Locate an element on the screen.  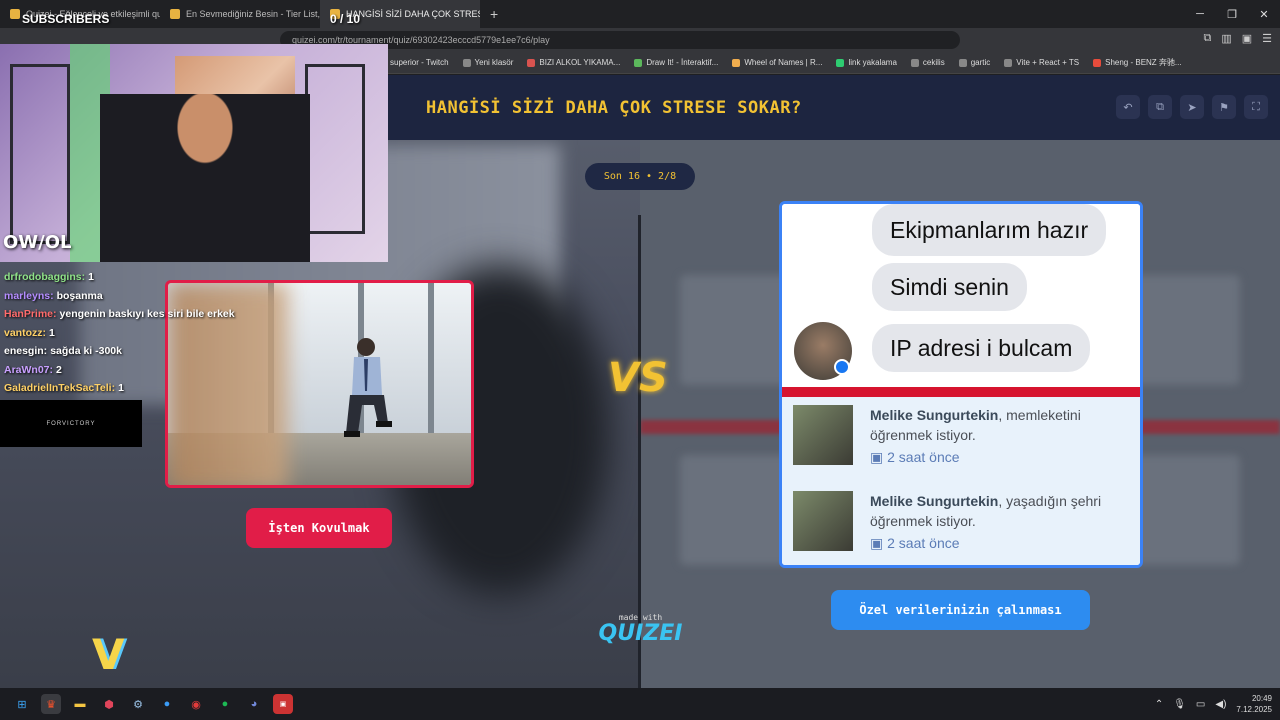
microphone-icon: 🎙 is located at coordinates (1179, 704).